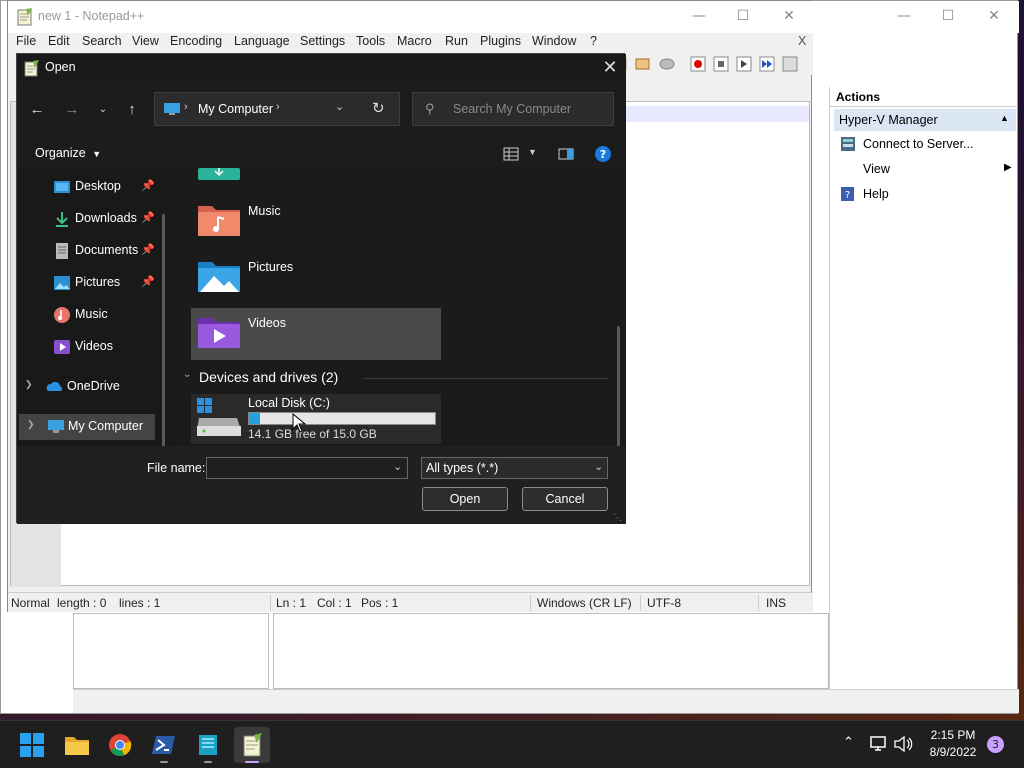 Image resolution: width=1024 pixels, height=768 pixels. What do you see at coordinates (879, 744) in the screenshot?
I see `network-icon` at bounding box center [879, 744].